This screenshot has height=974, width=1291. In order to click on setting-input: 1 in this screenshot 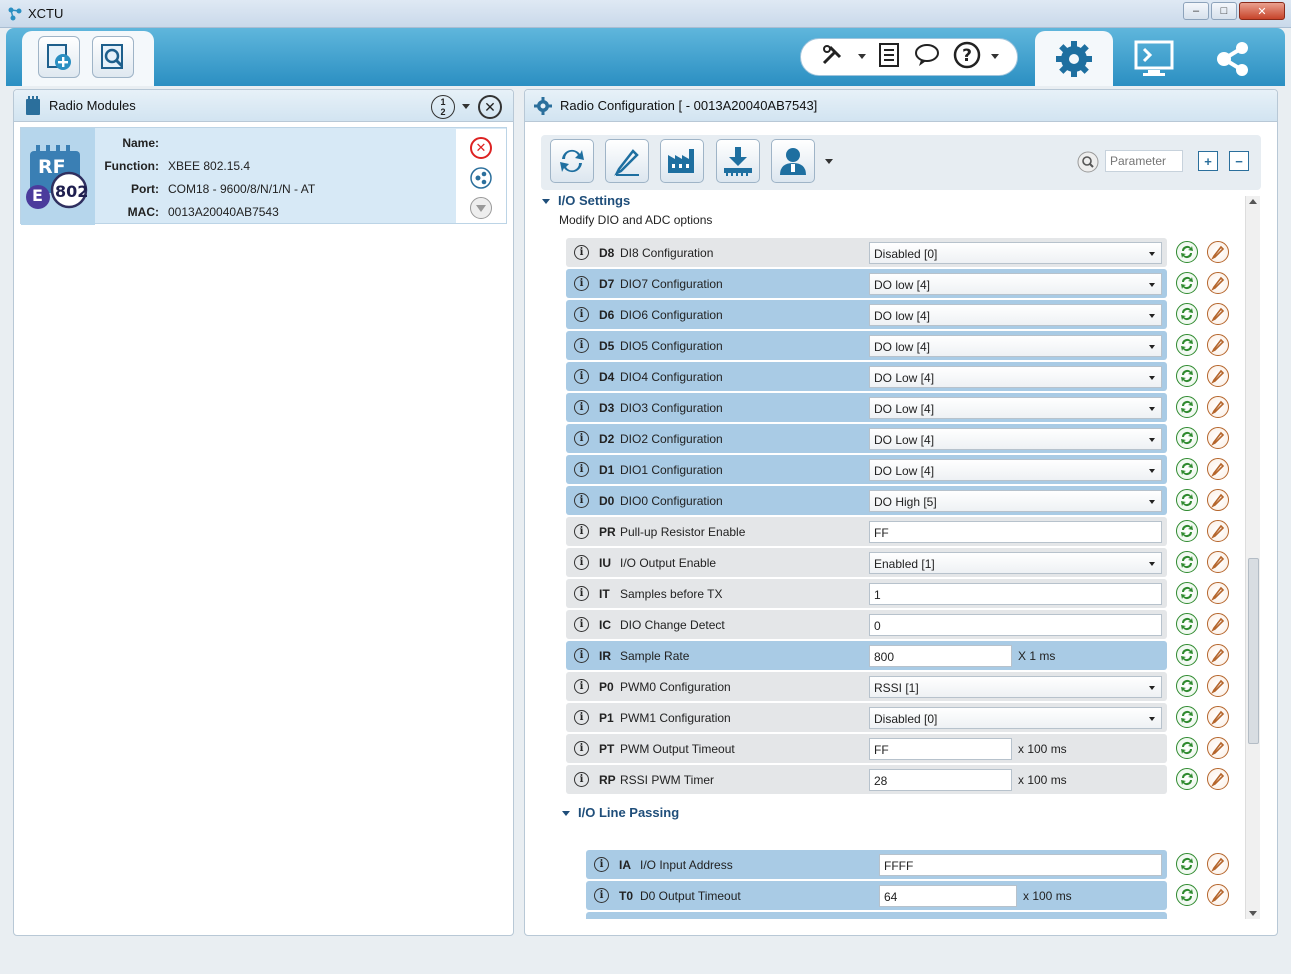, I will do `click(1015, 594)`.